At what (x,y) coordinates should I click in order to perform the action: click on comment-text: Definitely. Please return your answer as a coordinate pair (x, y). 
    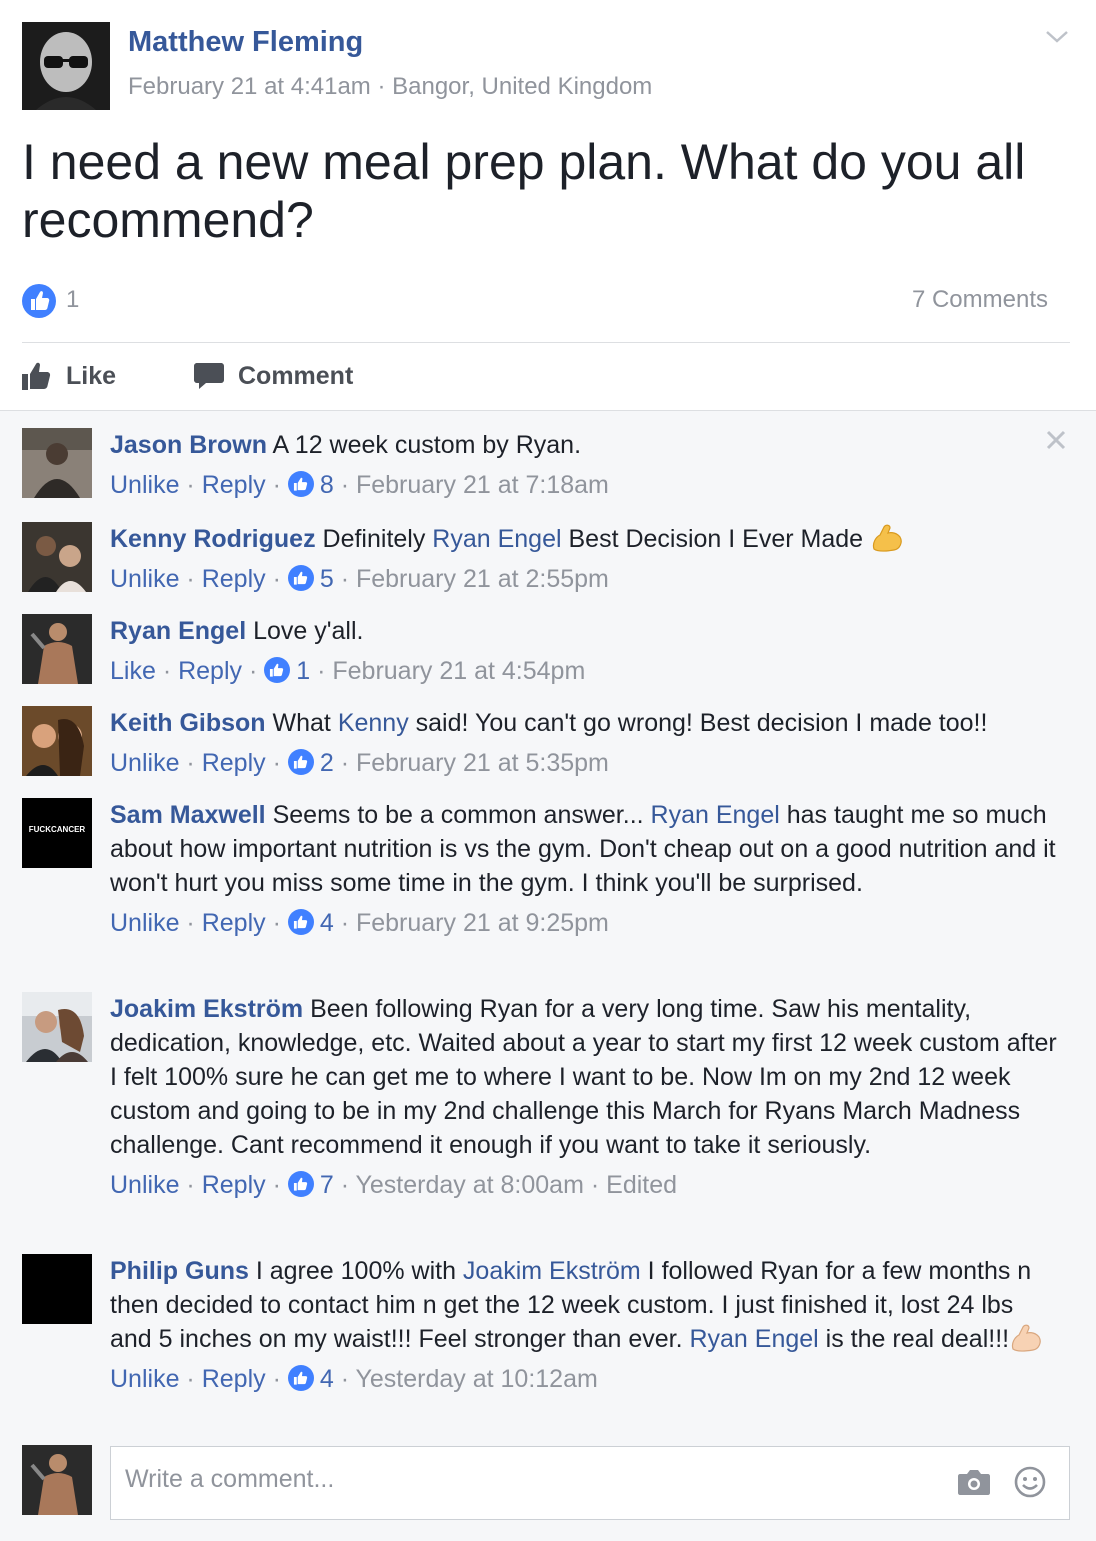
    Looking at the image, I should click on (374, 539).